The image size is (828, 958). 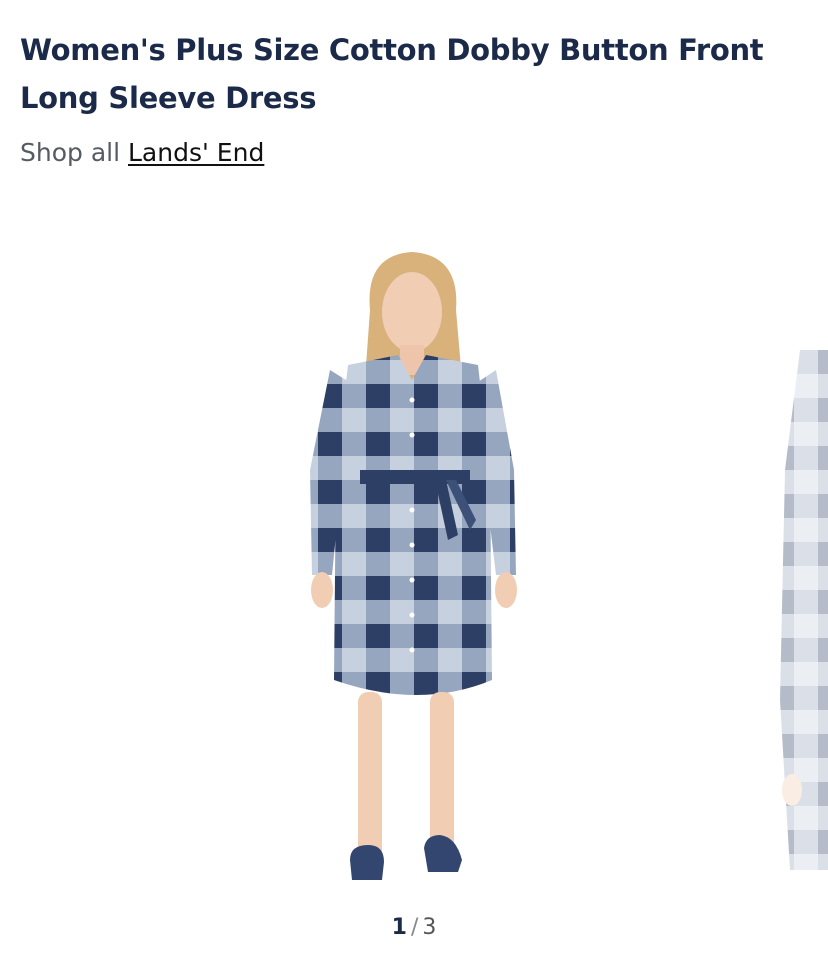 I want to click on pager-total: 3, so click(x=429, y=927).